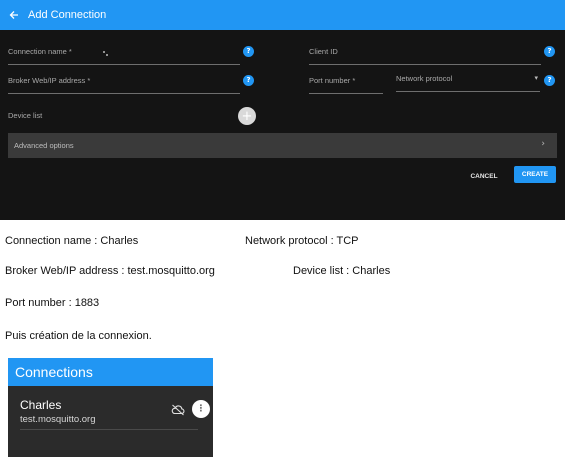 This screenshot has height=457, width=565. I want to click on port-number-label: Port number *, so click(332, 80).